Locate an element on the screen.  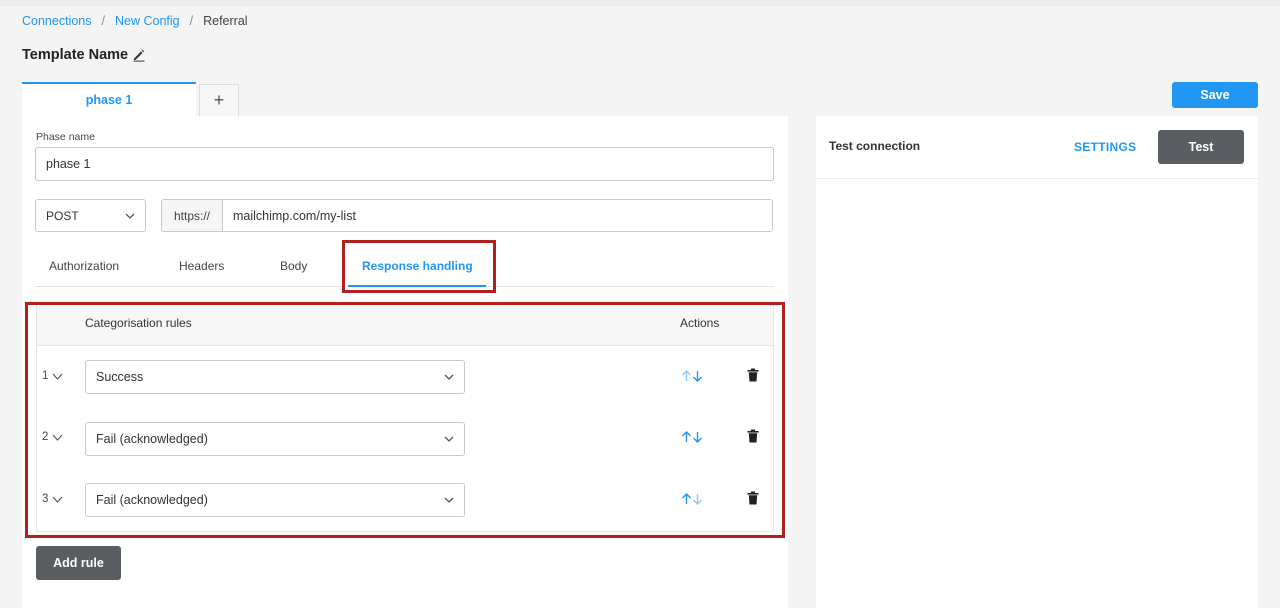
breadcrumb-connections: Connections is located at coordinates (57, 21).